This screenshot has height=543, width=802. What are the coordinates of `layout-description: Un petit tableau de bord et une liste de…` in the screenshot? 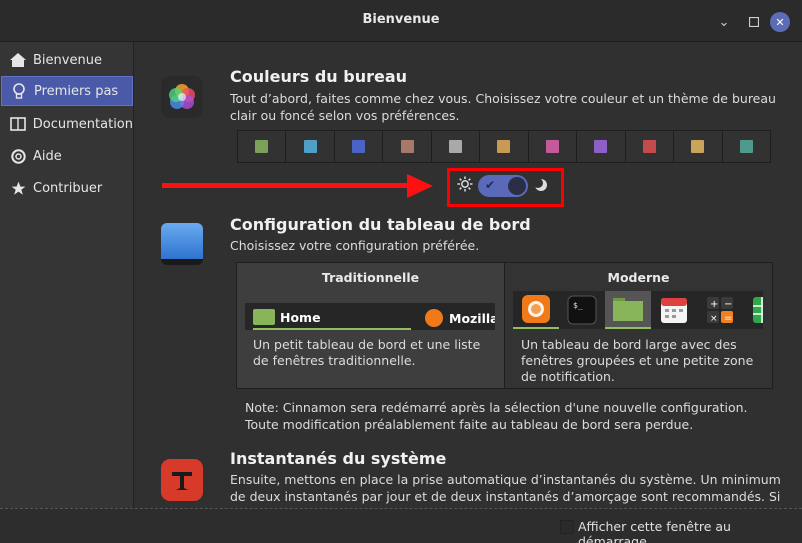 It's located at (367, 352).